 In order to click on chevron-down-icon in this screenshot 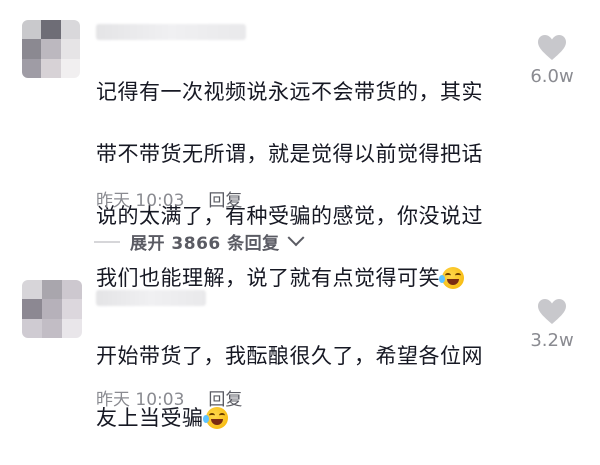, I will do `click(296, 237)`.